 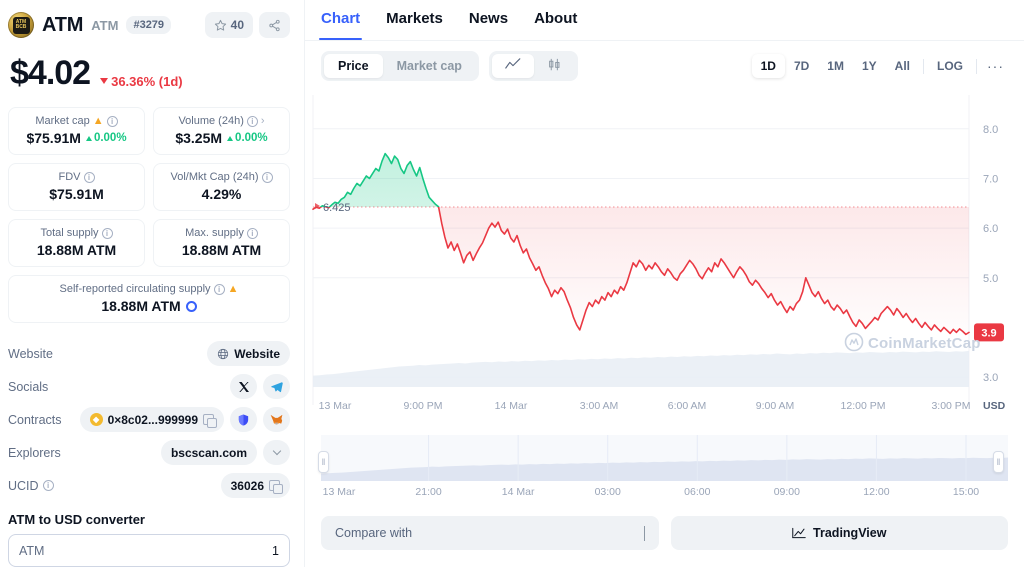 What do you see at coordinates (863, 406) in the screenshot?
I see `svg-text: 12:00 PM` at bounding box center [863, 406].